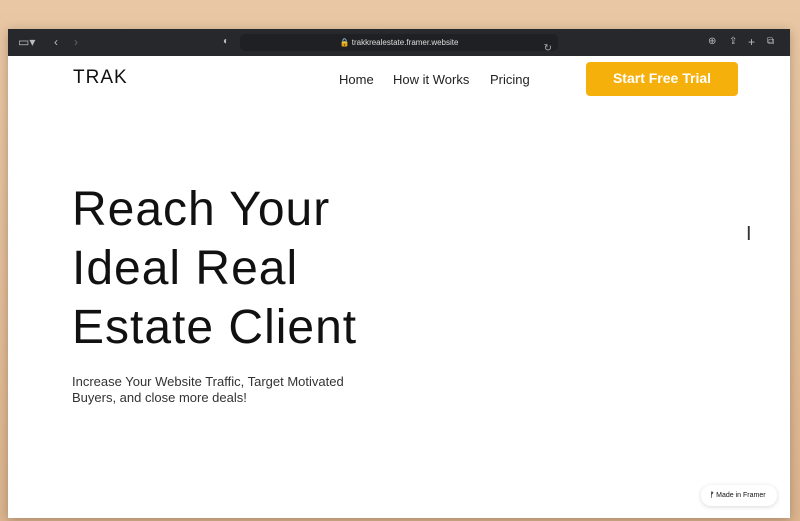  I want to click on badge-label: Made in Framer, so click(741, 495).